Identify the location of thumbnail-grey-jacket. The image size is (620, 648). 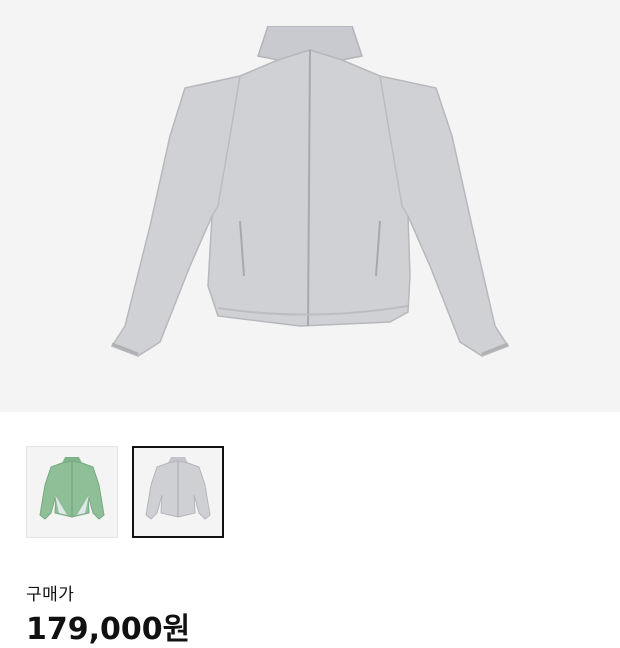
(178, 492).